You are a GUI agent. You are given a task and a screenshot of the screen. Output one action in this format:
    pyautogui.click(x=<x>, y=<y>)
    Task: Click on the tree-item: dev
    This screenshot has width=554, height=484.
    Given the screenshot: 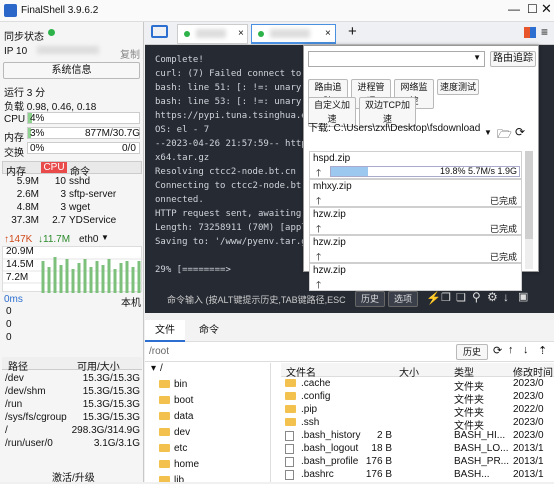 What is the action you would take?
    pyautogui.click(x=174, y=432)
    